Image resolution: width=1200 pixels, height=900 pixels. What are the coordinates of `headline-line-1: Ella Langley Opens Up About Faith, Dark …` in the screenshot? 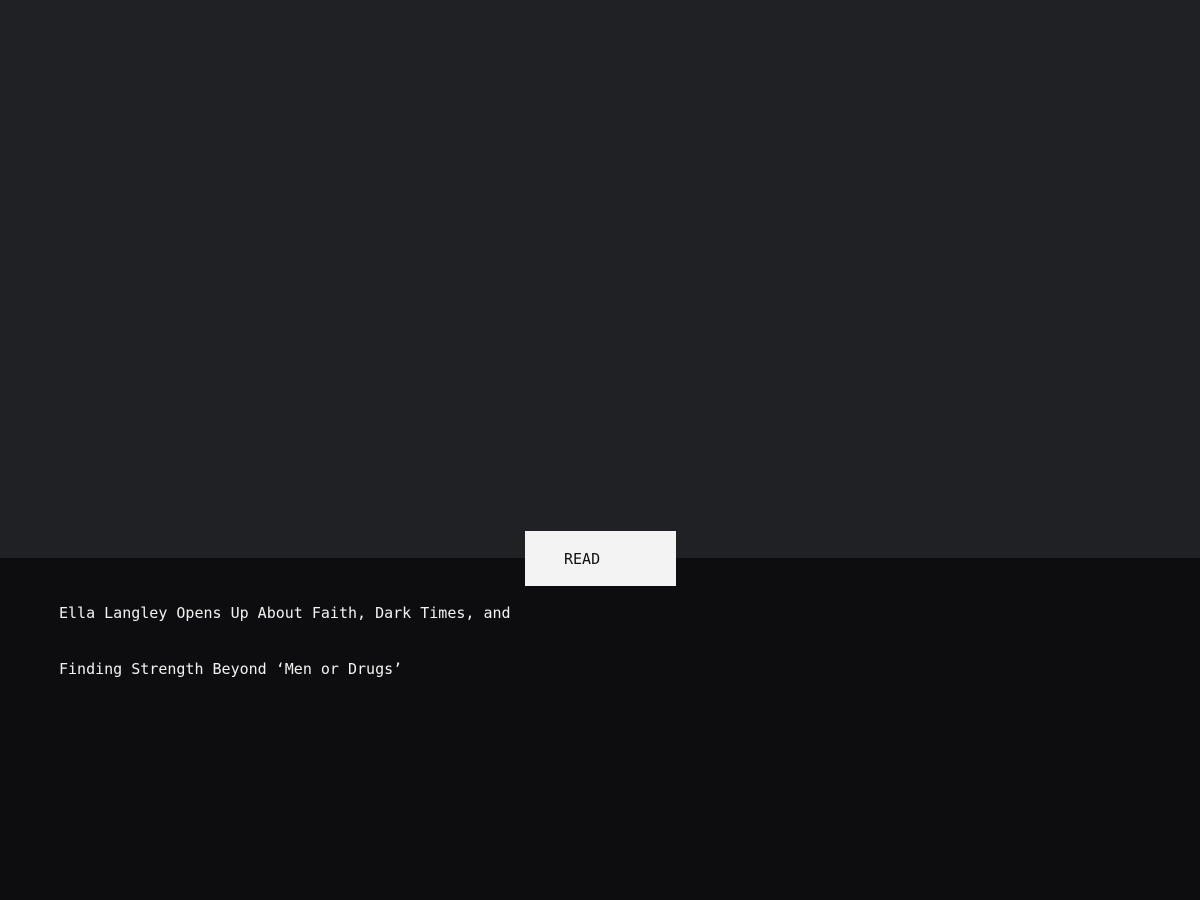 It's located at (285, 613).